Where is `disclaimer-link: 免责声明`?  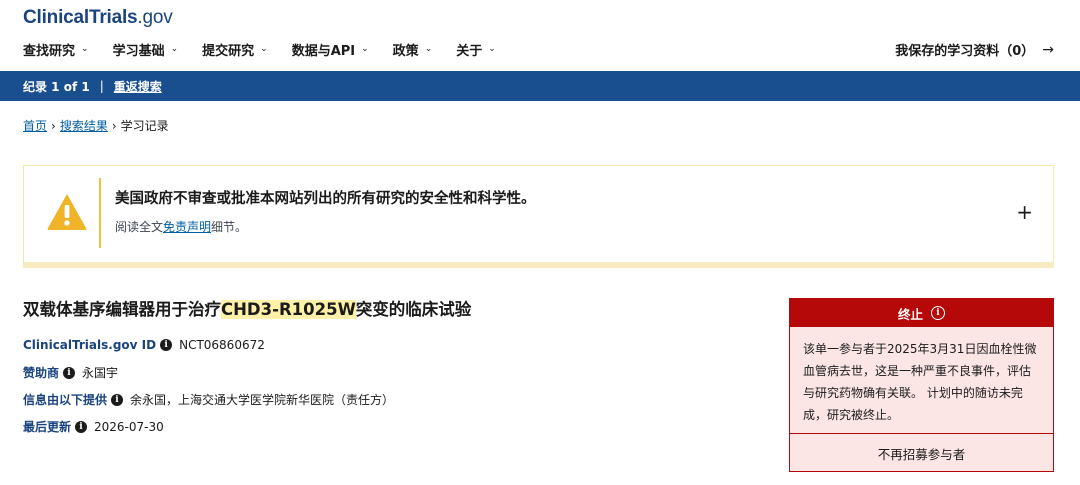 disclaimer-link: 免责声明 is located at coordinates (187, 227).